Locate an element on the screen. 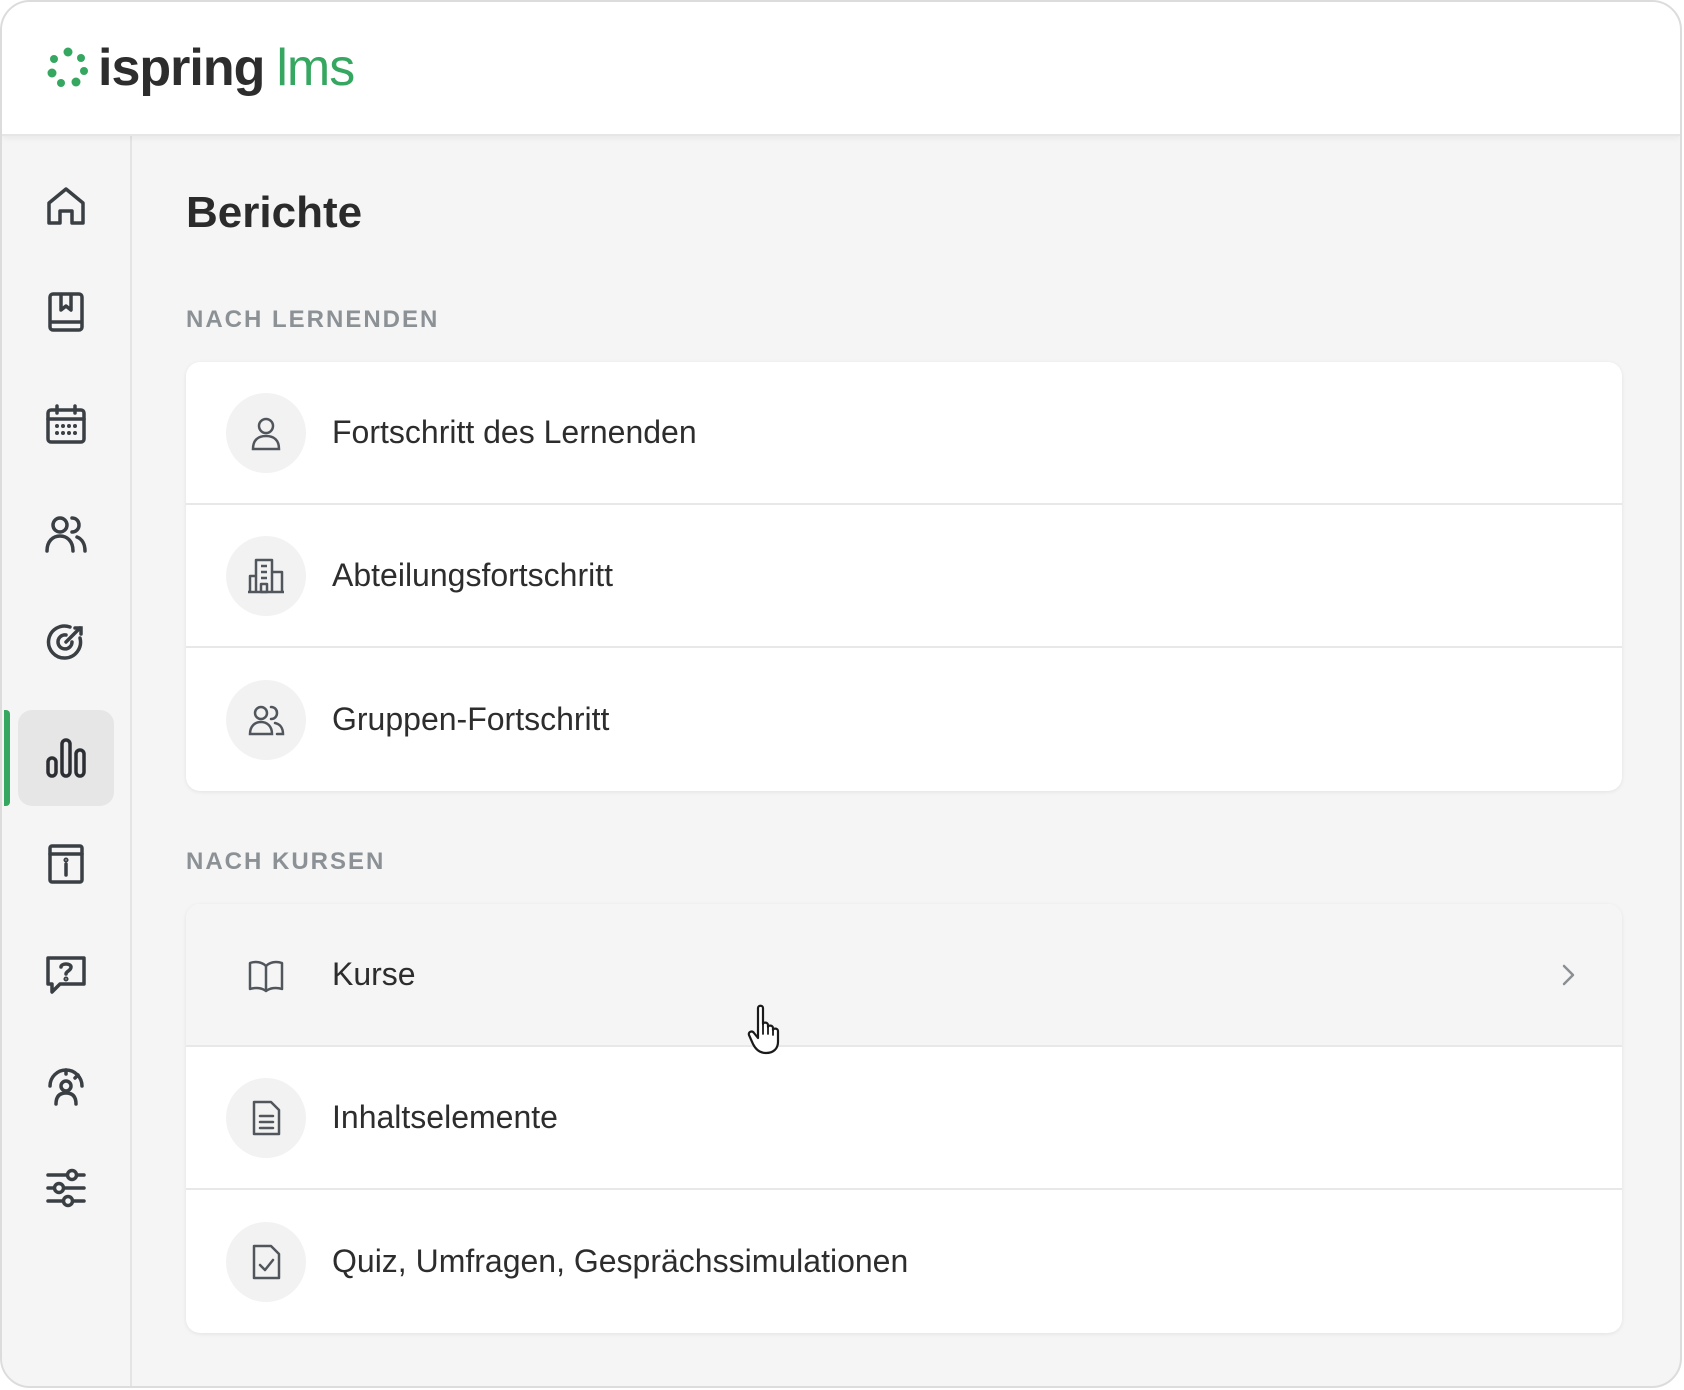 This screenshot has width=1684, height=1390. open-book-icon is located at coordinates (266, 976).